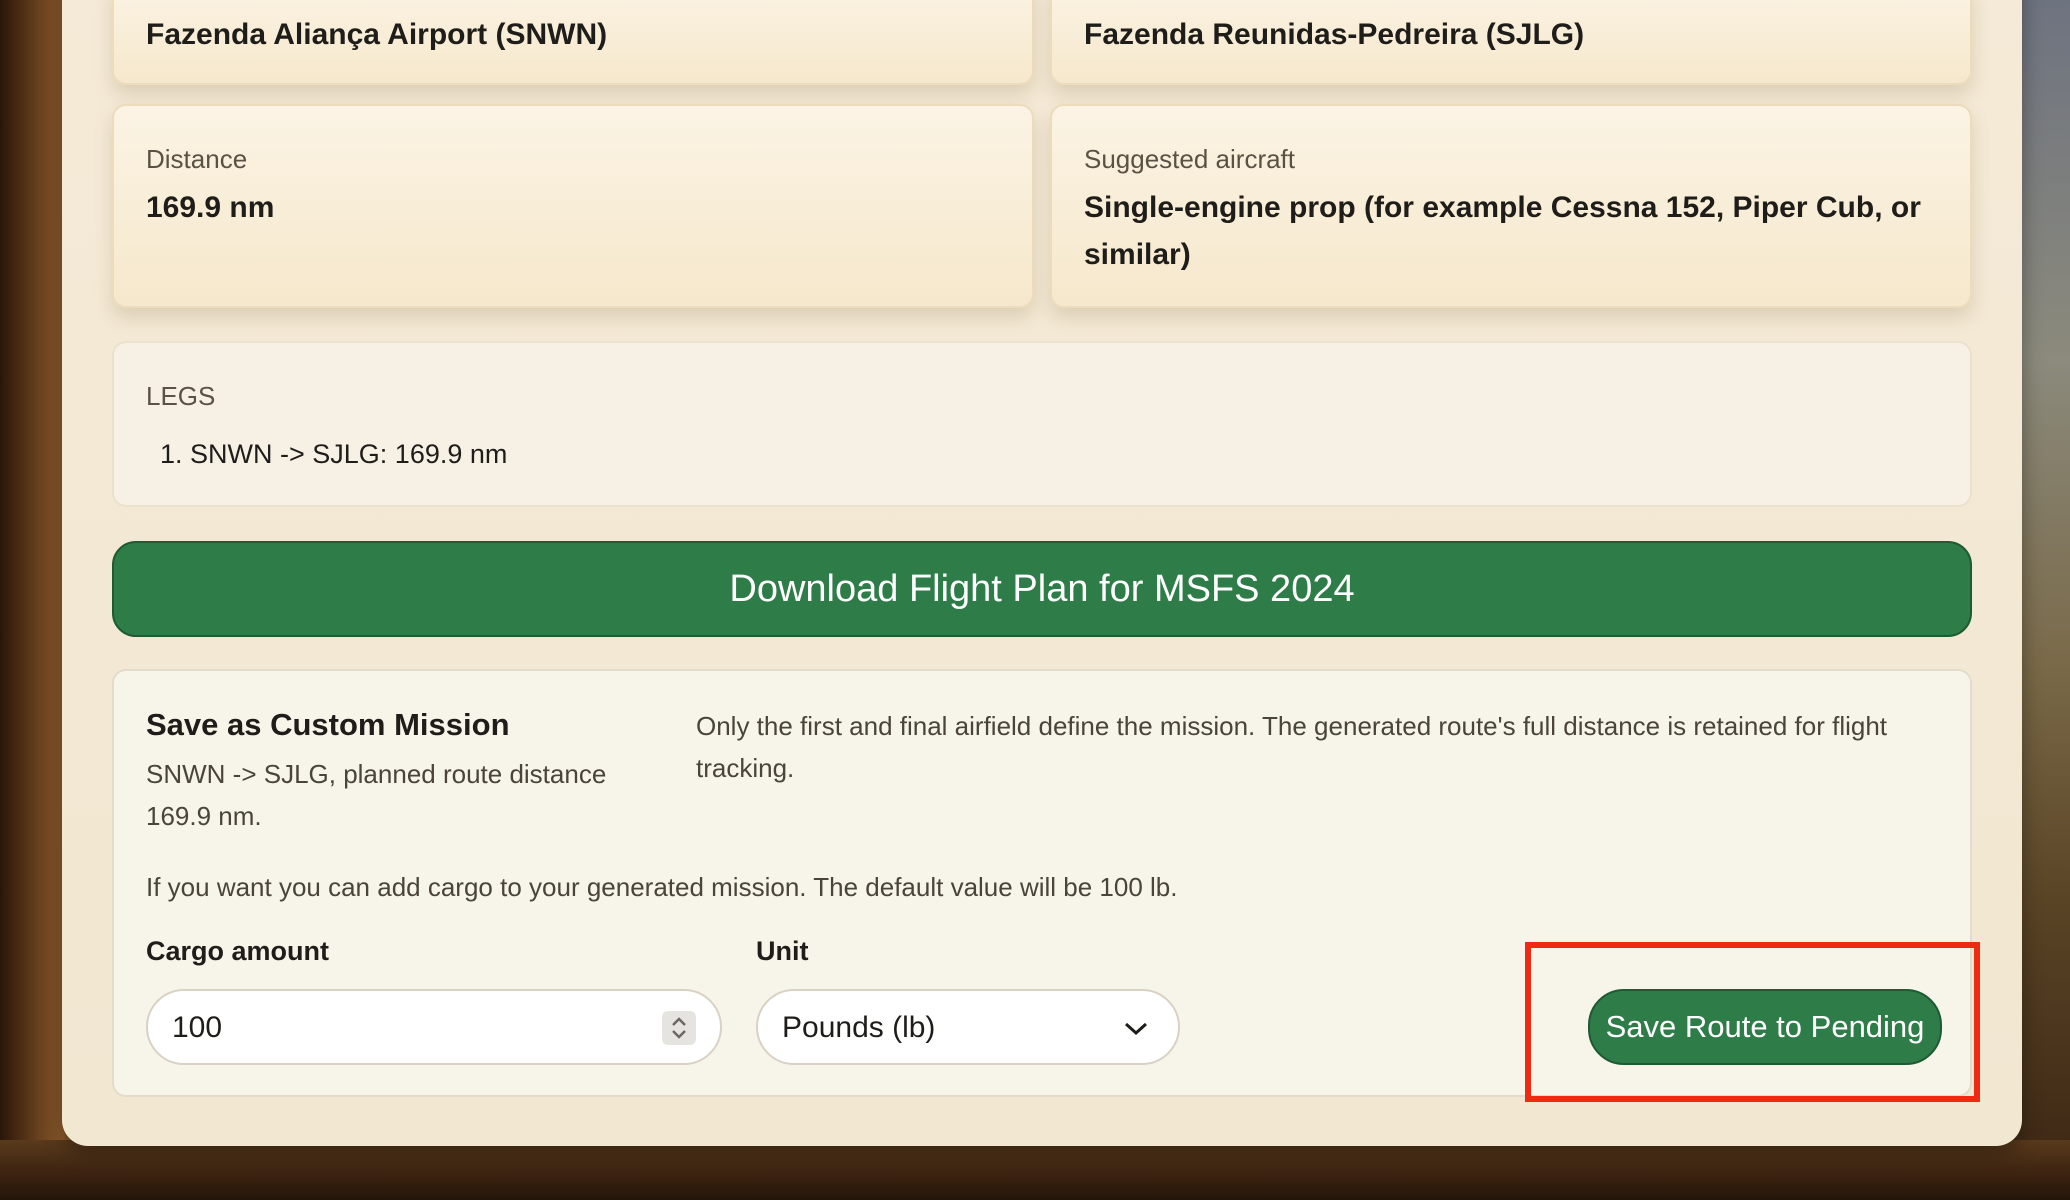 This screenshot has width=2070, height=1200. Describe the element at coordinates (197, 159) in the screenshot. I see `distance-label: Distance` at that location.